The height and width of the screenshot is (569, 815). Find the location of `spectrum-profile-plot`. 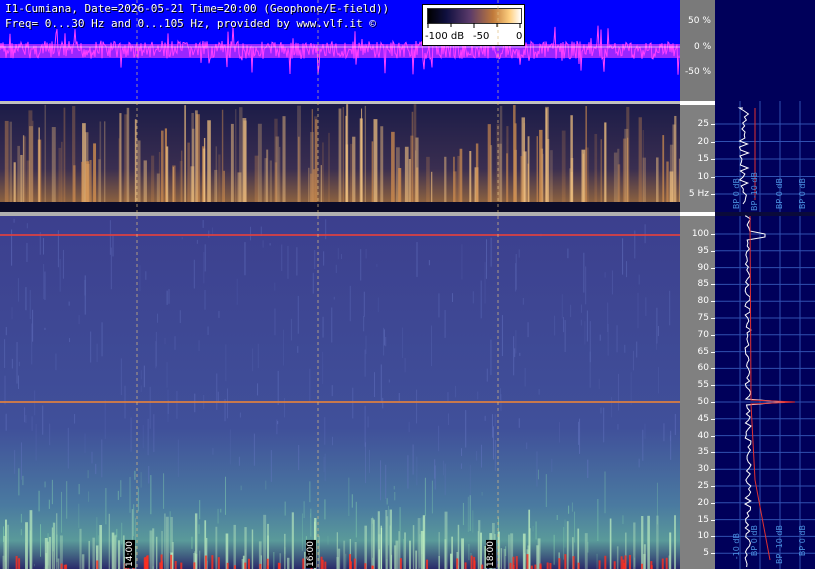

spectrum-profile-plot is located at coordinates (765, 335).